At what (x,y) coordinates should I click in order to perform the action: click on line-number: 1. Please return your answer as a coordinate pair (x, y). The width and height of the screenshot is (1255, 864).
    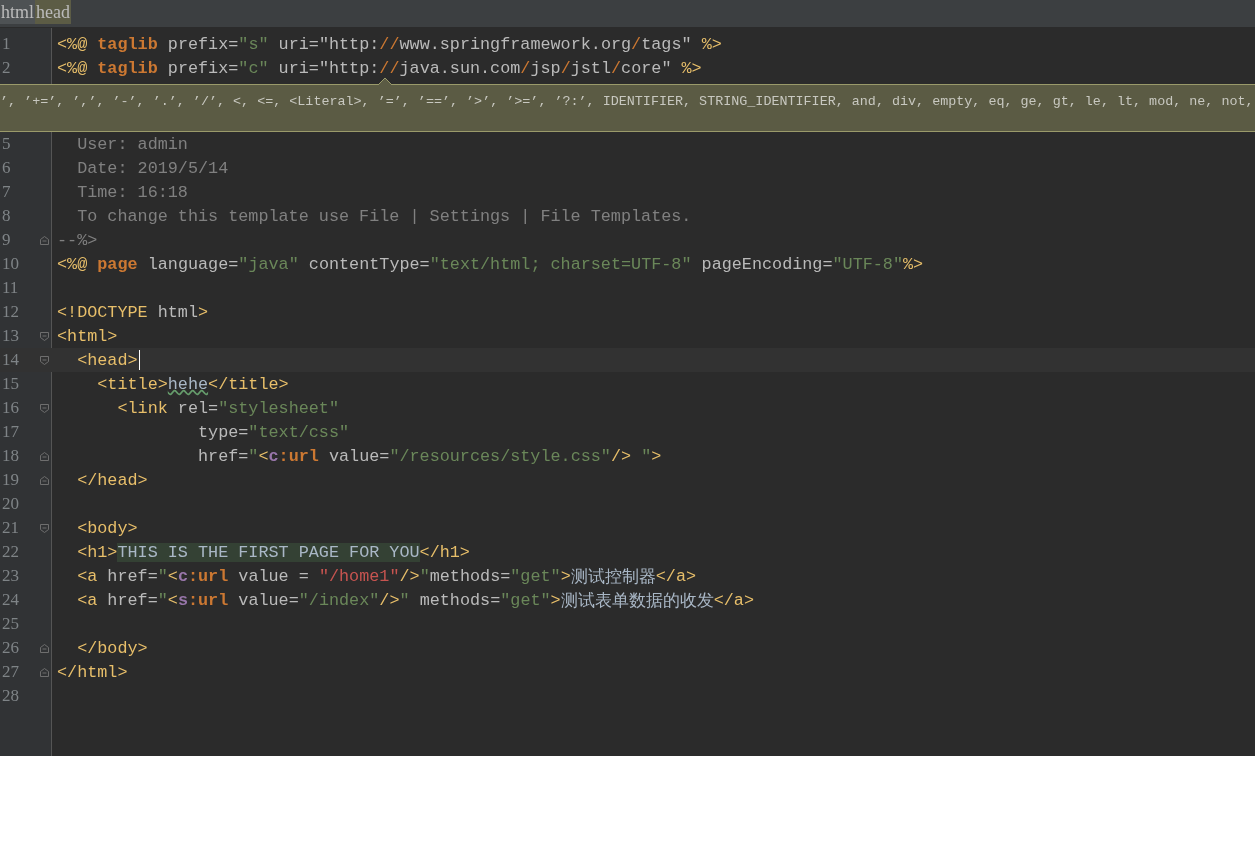
    Looking at the image, I should click on (6, 44).